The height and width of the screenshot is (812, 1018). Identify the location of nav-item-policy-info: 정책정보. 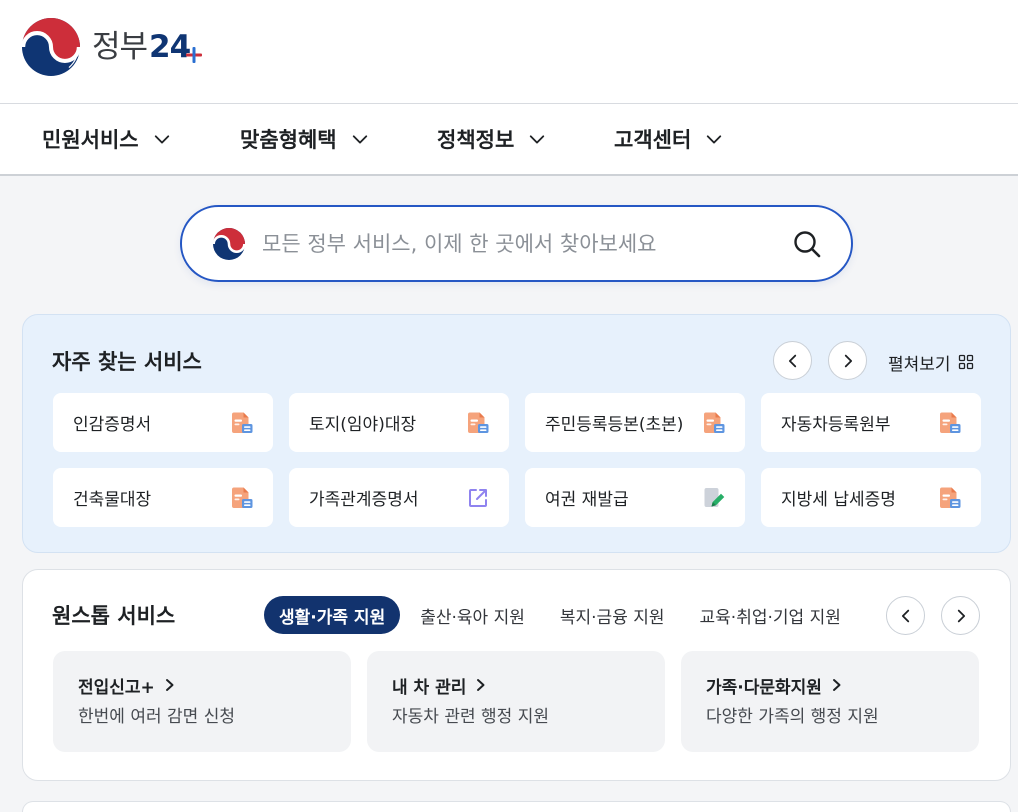
(491, 139).